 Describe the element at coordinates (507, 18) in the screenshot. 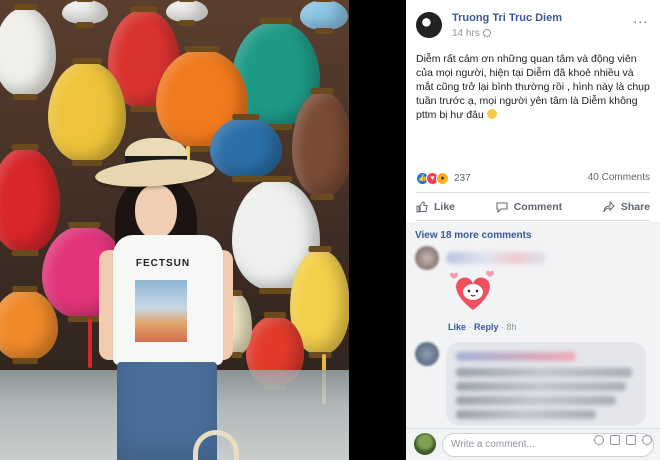

I see `author-name: Truong Tri Truc Diem` at that location.